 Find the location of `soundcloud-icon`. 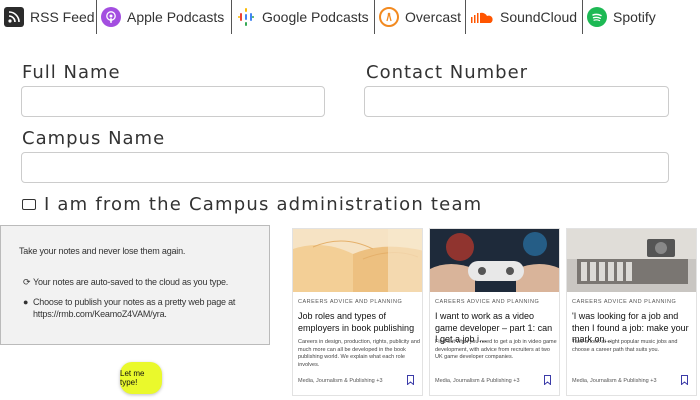

soundcloud-icon is located at coordinates (482, 17).